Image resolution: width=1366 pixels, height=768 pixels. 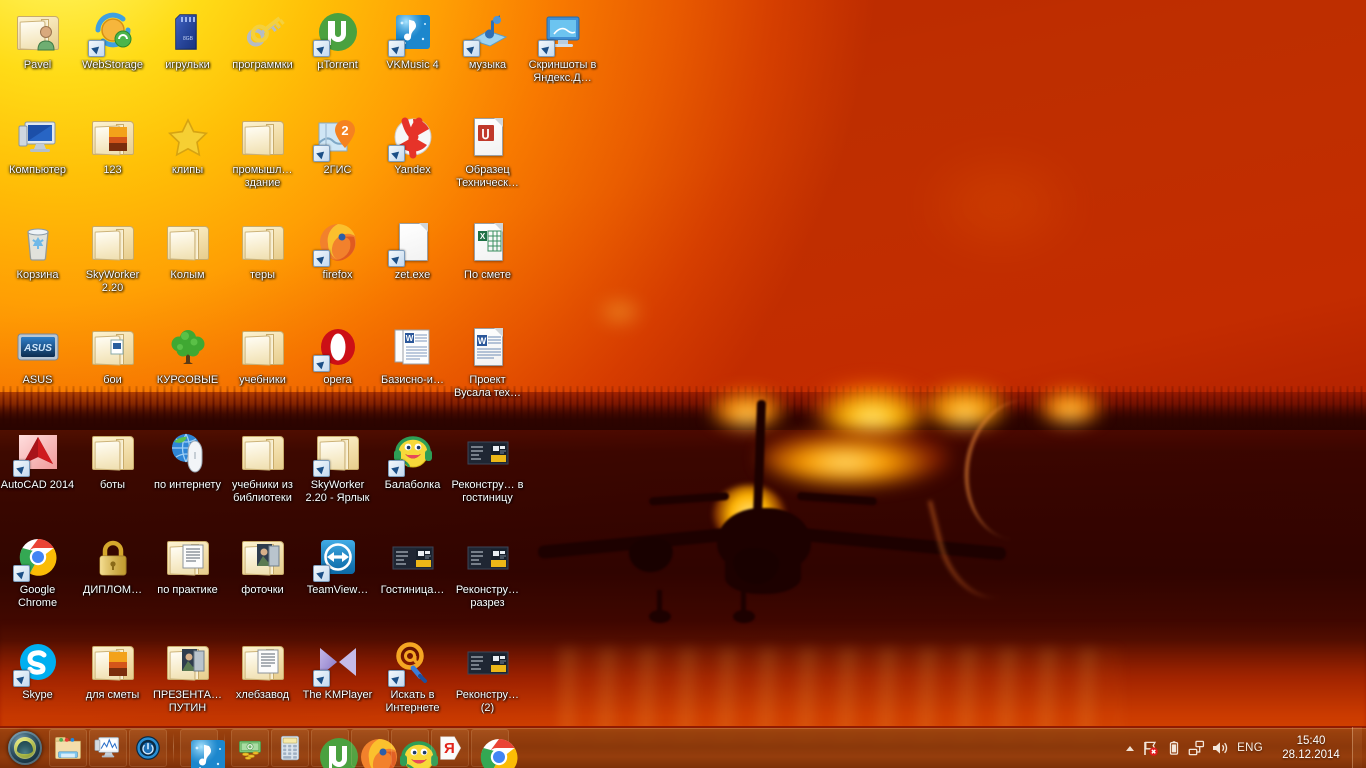 I want to click on desktop-icon: Корзина, so click(x=37, y=261).